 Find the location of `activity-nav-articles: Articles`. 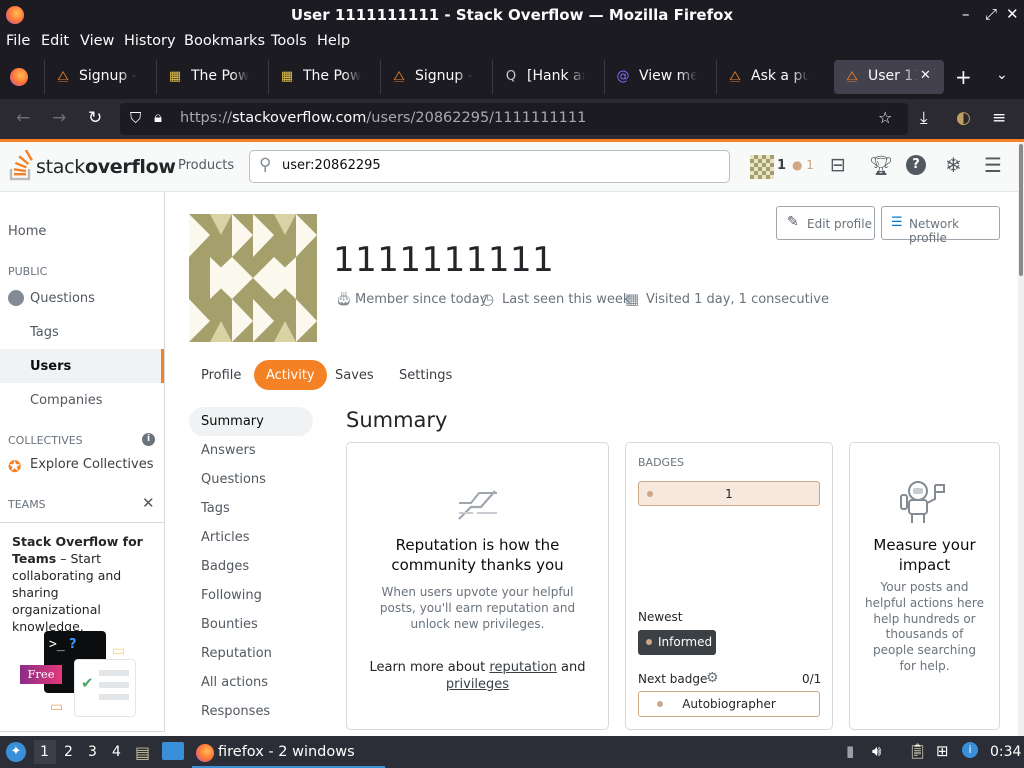

activity-nav-articles: Articles is located at coordinates (251, 537).